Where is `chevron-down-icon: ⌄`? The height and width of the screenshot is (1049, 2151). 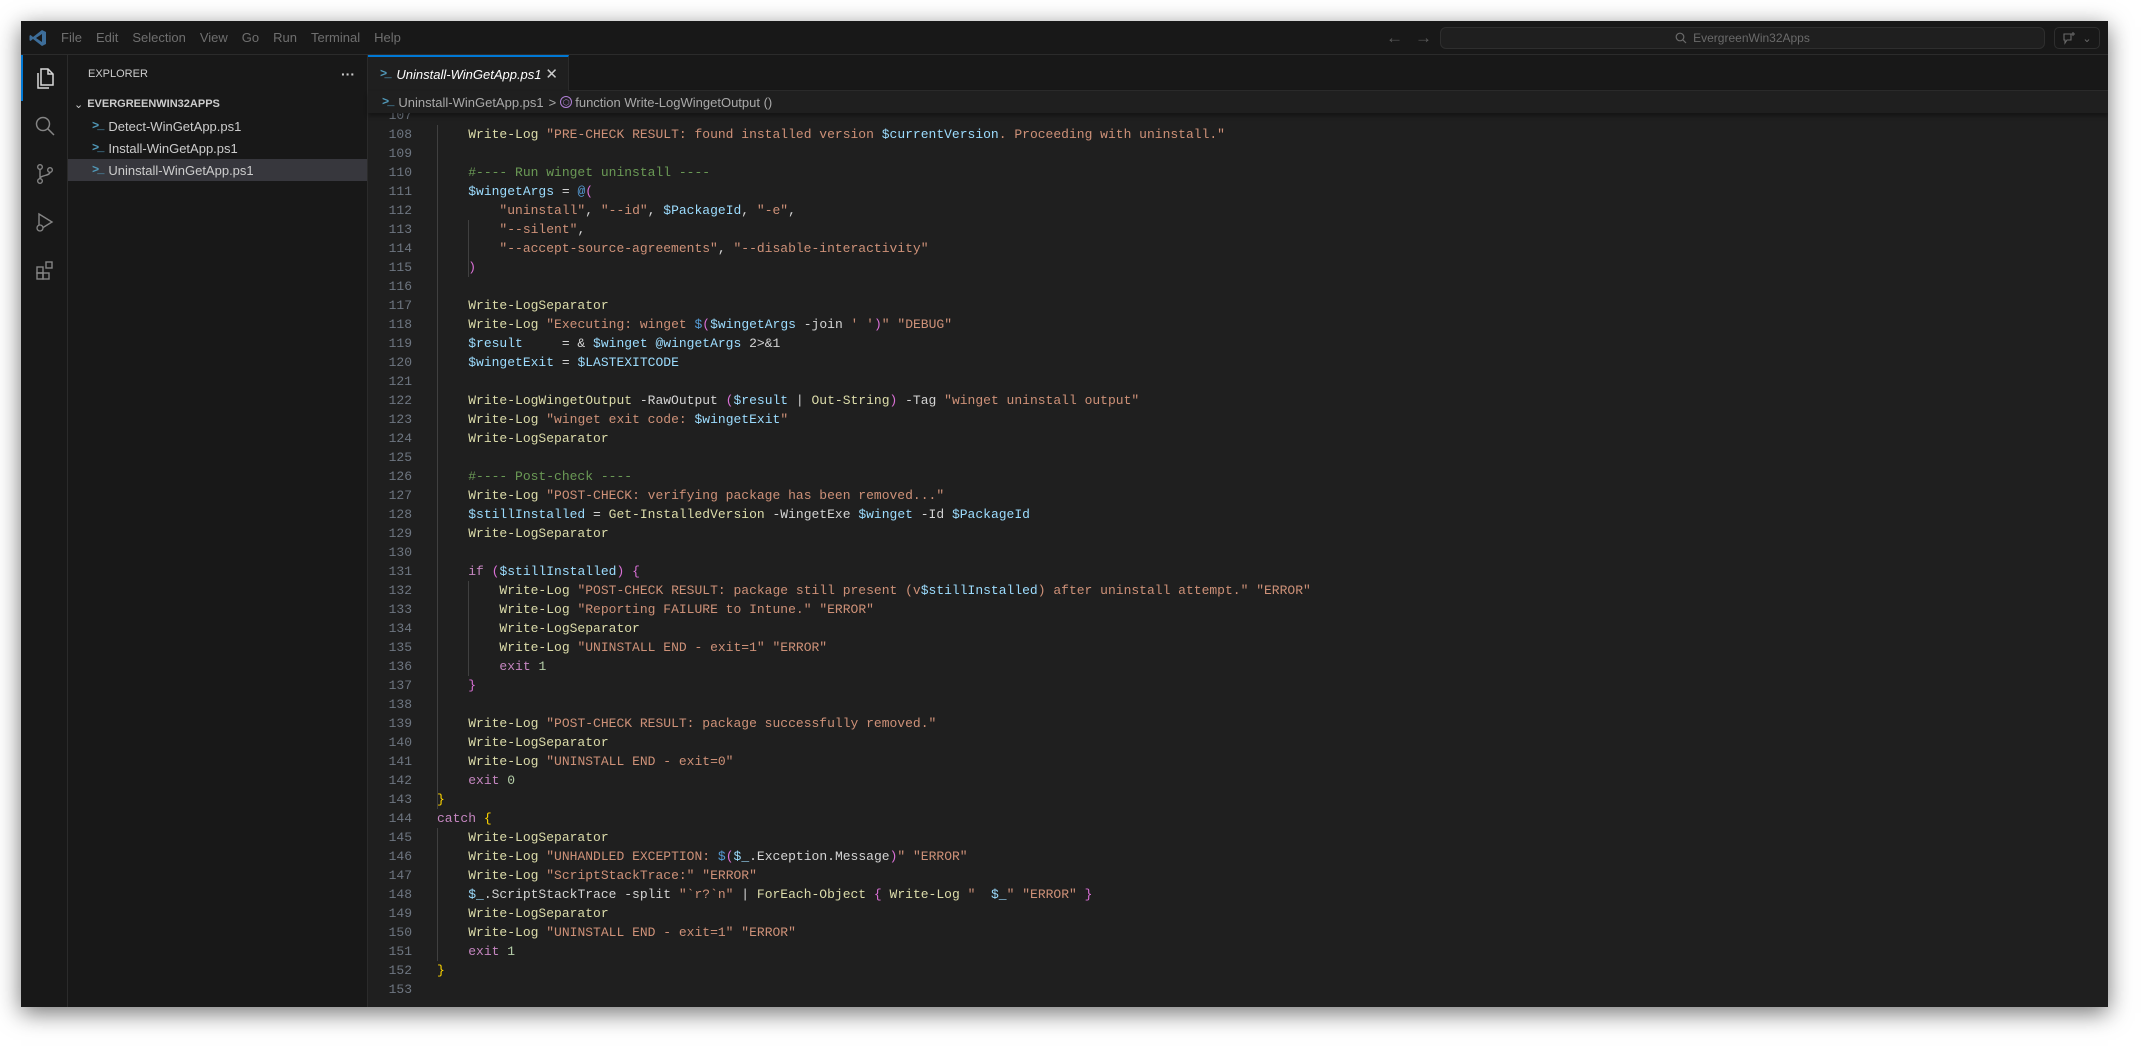 chevron-down-icon: ⌄ is located at coordinates (2086, 38).